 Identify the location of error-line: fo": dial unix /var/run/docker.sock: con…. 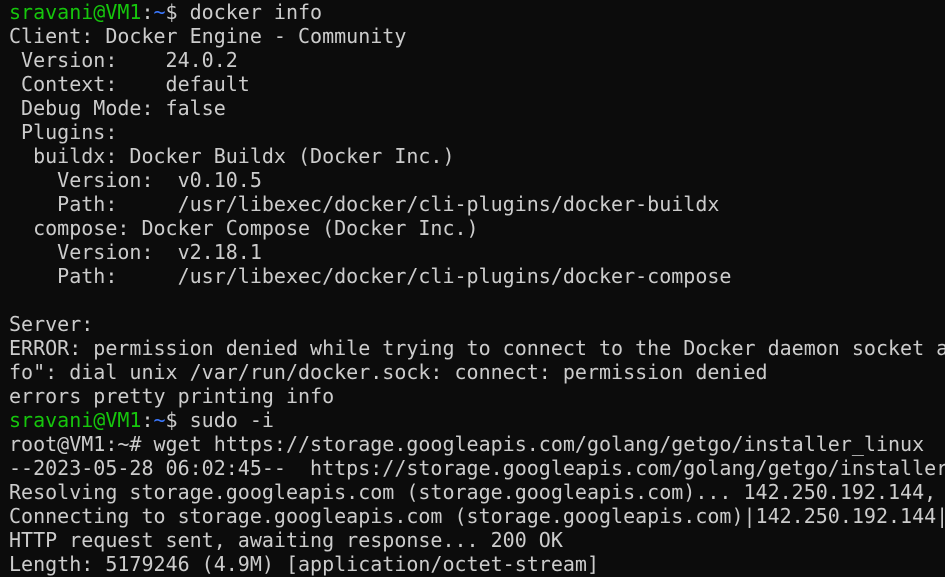
(388, 372).